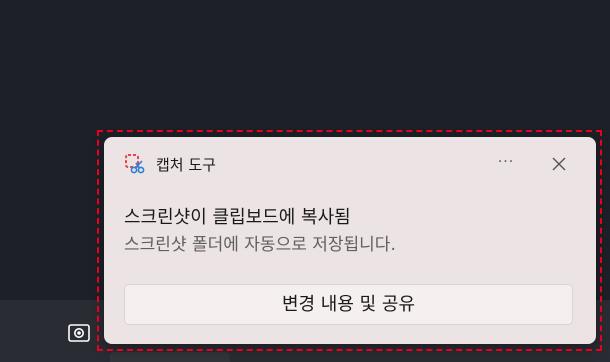 The width and height of the screenshot is (610, 362). Describe the element at coordinates (237, 217) in the screenshot. I see `toast-title: 스크린샷이 클립보드에 복사됨` at that location.